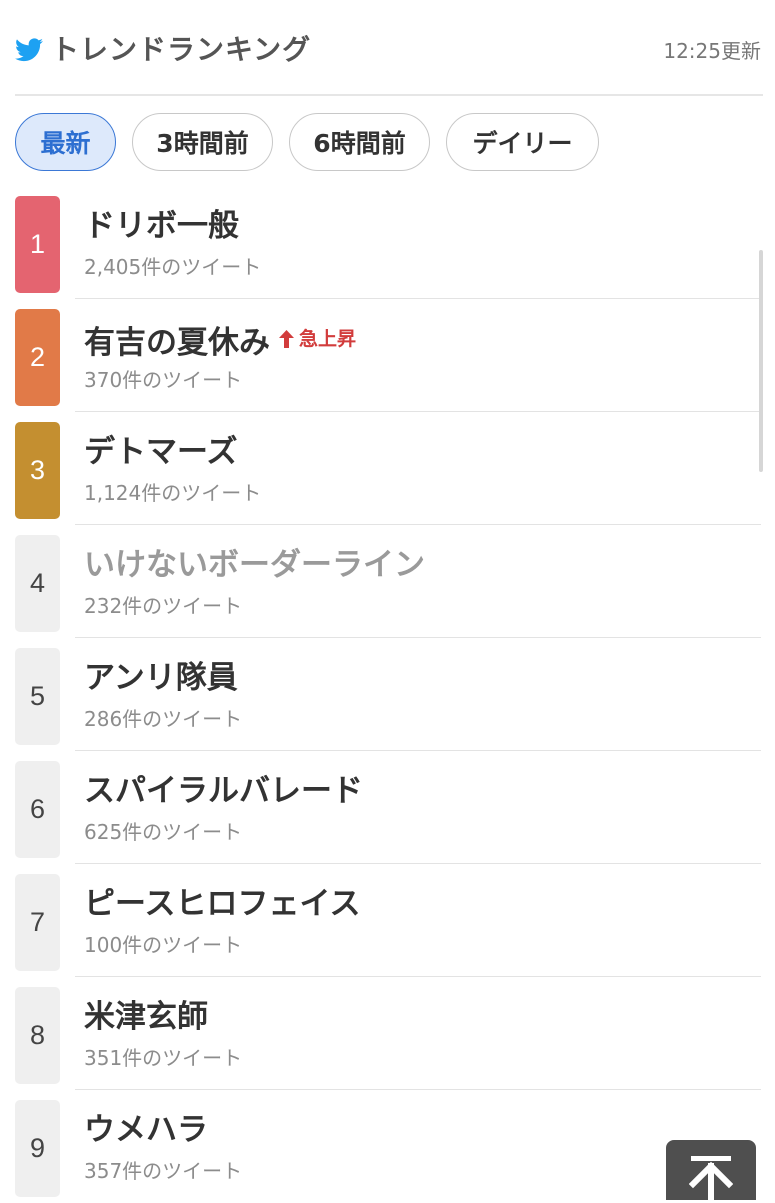 This screenshot has width=775, height=1203. I want to click on tab-latest: 最新, so click(65, 142).